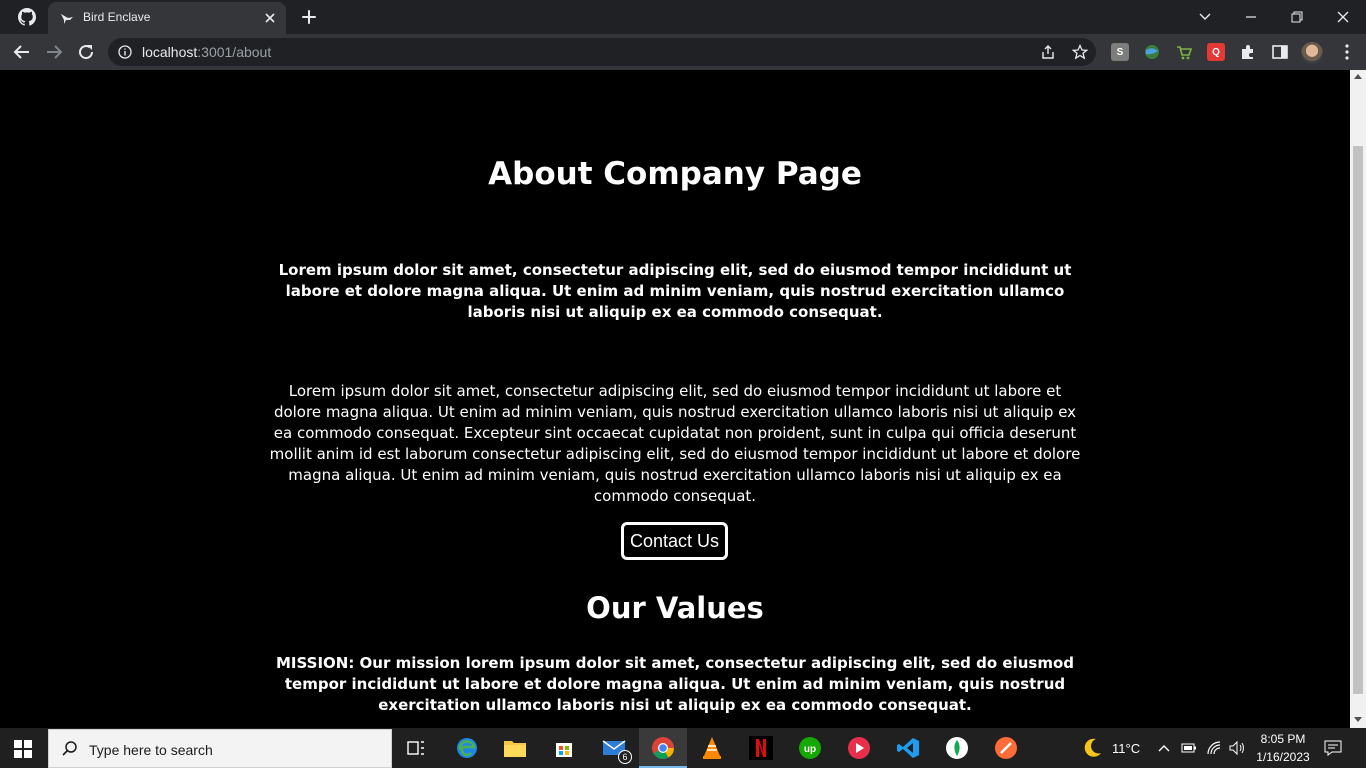  I want to click on url-path: :3001/about, so click(234, 52).